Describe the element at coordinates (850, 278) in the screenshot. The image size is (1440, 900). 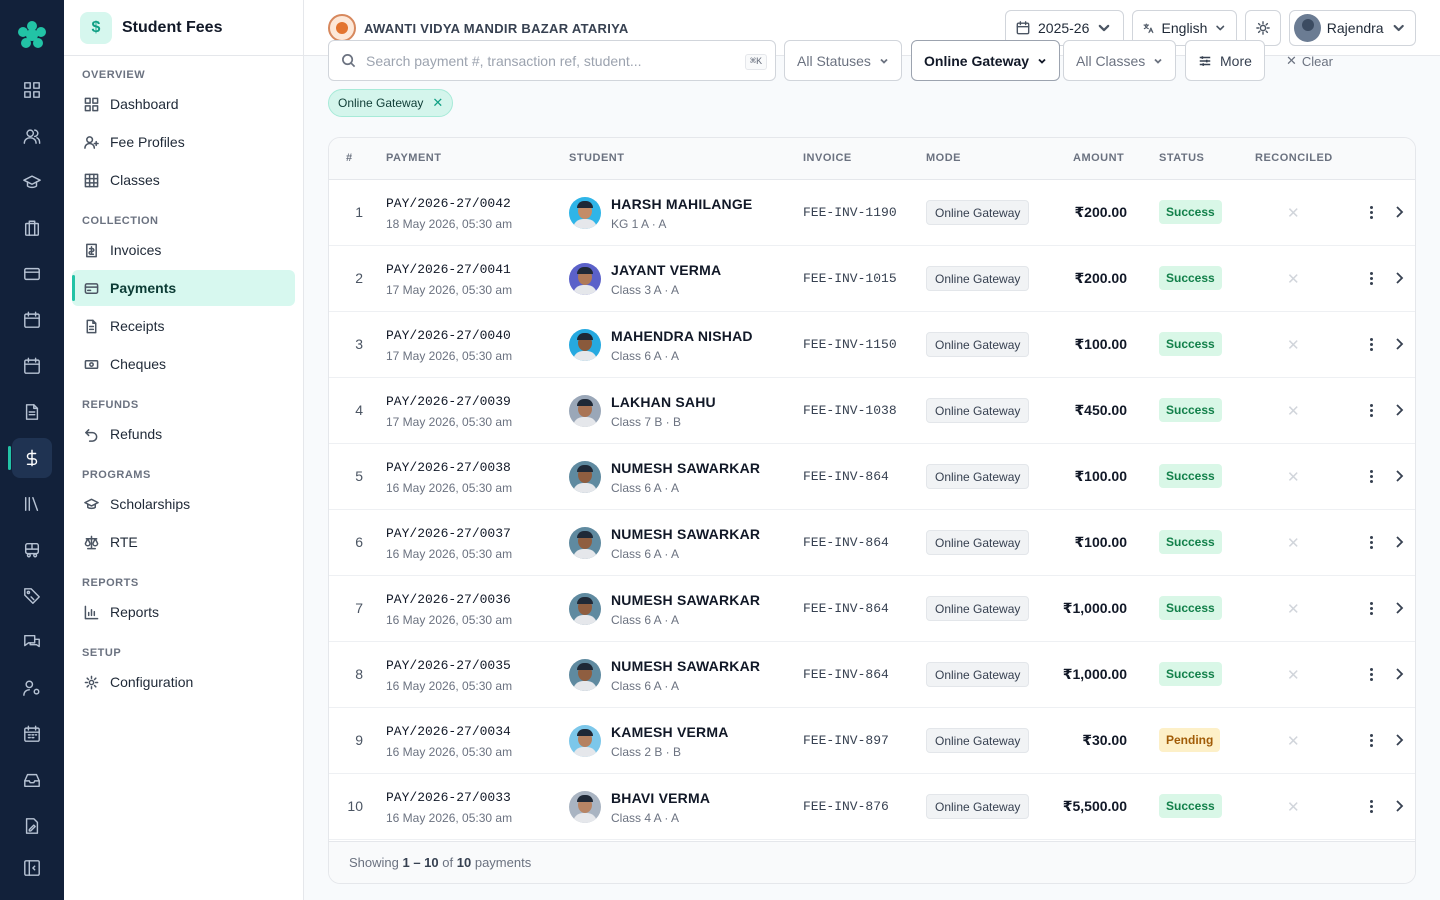
I see `invoice-number: FEE-INV-1015` at that location.